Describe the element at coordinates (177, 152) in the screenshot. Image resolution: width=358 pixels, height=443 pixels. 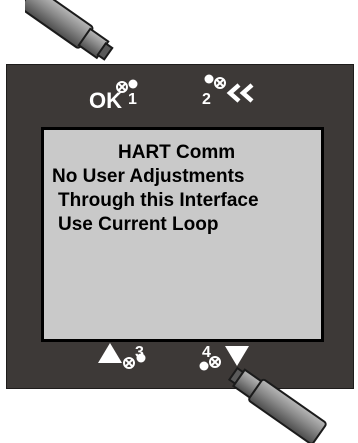
I see `display-line-1: HART Comm` at that location.